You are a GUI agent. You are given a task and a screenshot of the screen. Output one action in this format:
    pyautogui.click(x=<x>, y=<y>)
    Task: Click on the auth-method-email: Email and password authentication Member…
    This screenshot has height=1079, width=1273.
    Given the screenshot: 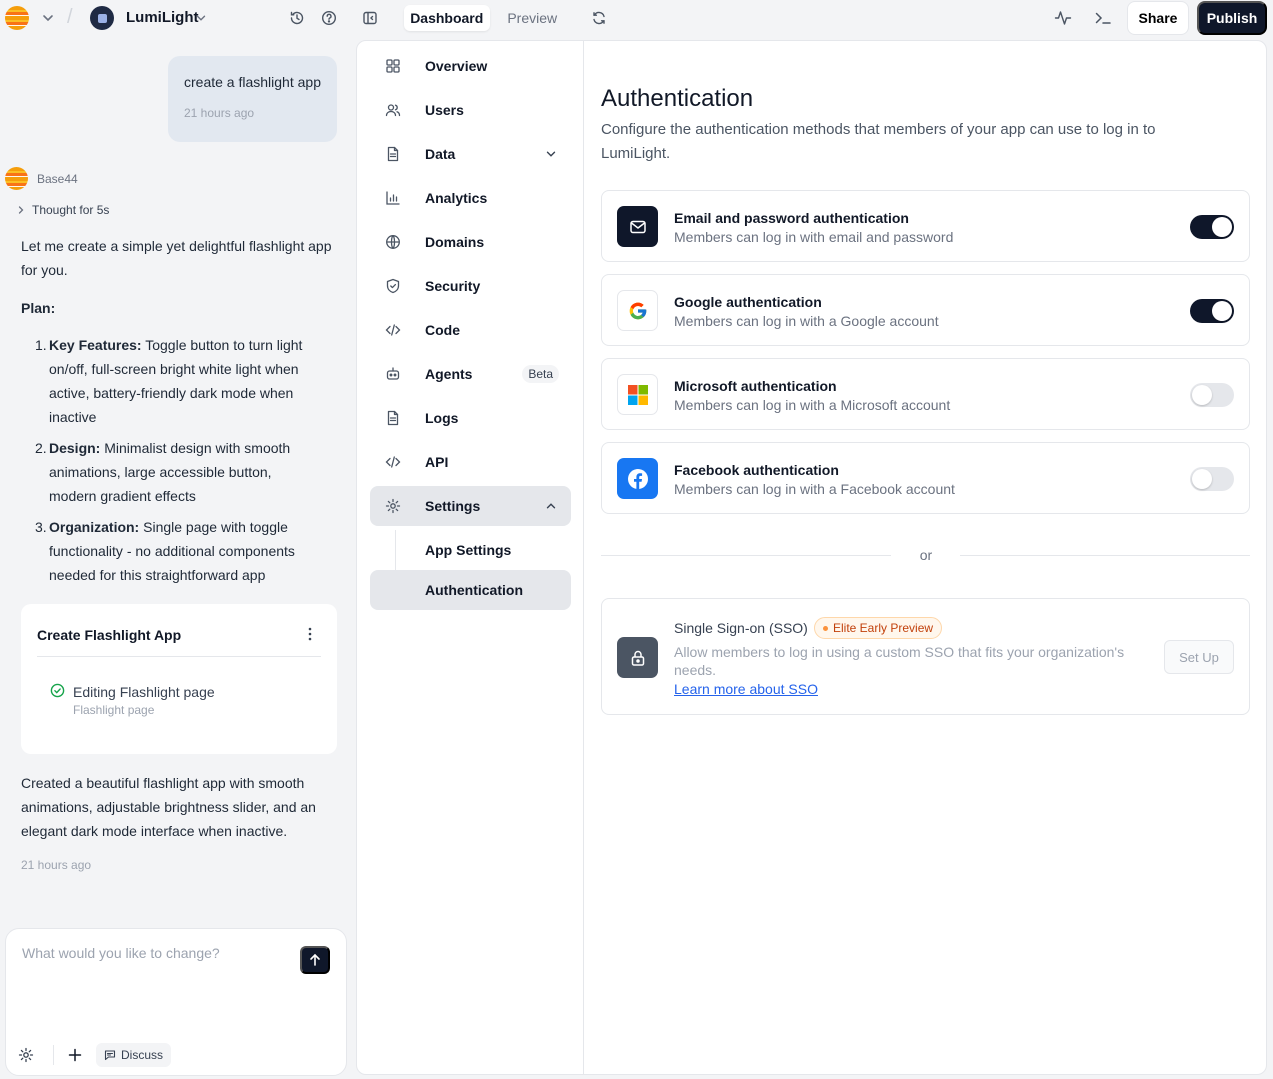 What is the action you would take?
    pyautogui.click(x=925, y=226)
    